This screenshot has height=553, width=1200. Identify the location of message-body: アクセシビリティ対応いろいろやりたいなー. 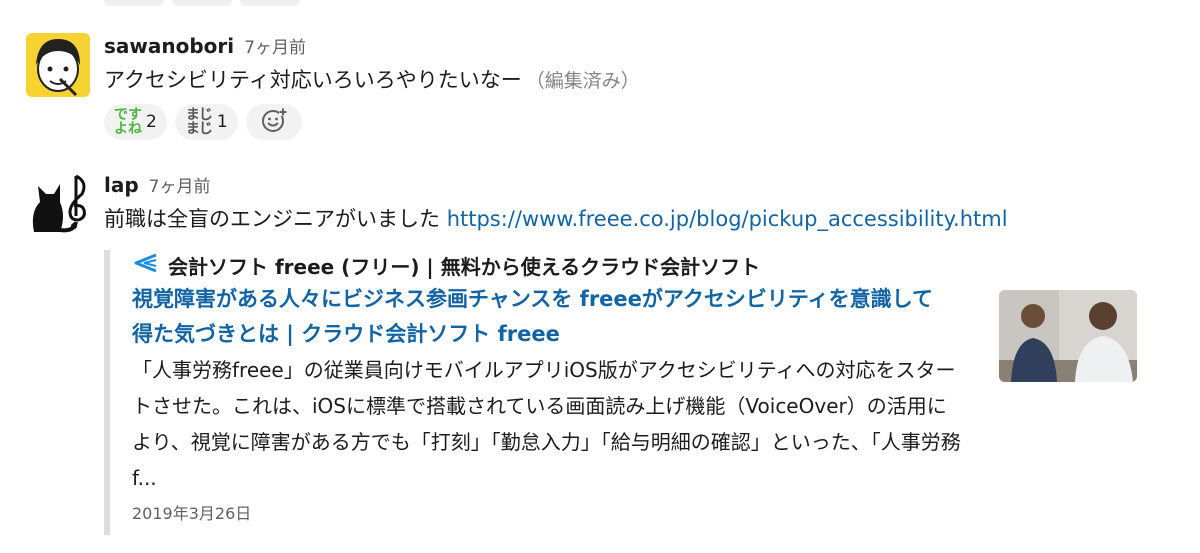
(313, 80).